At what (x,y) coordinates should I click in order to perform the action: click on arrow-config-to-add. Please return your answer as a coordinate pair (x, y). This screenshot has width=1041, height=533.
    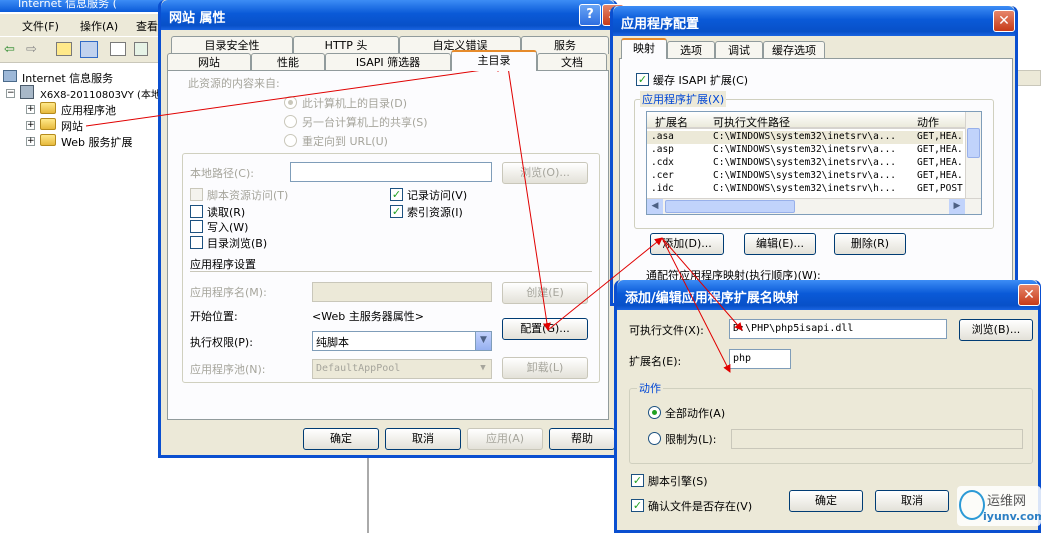
    Looking at the image, I should click on (605, 284).